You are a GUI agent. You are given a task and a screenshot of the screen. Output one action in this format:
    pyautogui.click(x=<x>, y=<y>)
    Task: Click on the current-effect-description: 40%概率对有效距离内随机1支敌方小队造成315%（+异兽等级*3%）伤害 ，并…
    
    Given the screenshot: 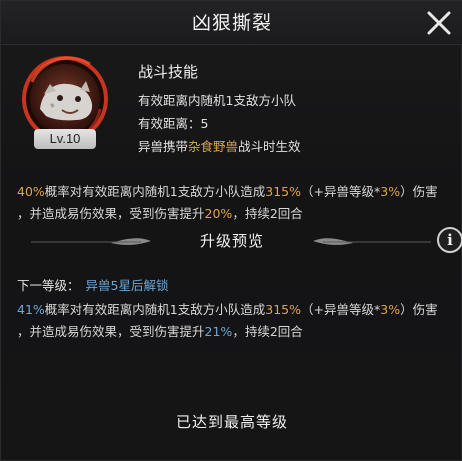 What is the action you would take?
    pyautogui.click(x=233, y=203)
    